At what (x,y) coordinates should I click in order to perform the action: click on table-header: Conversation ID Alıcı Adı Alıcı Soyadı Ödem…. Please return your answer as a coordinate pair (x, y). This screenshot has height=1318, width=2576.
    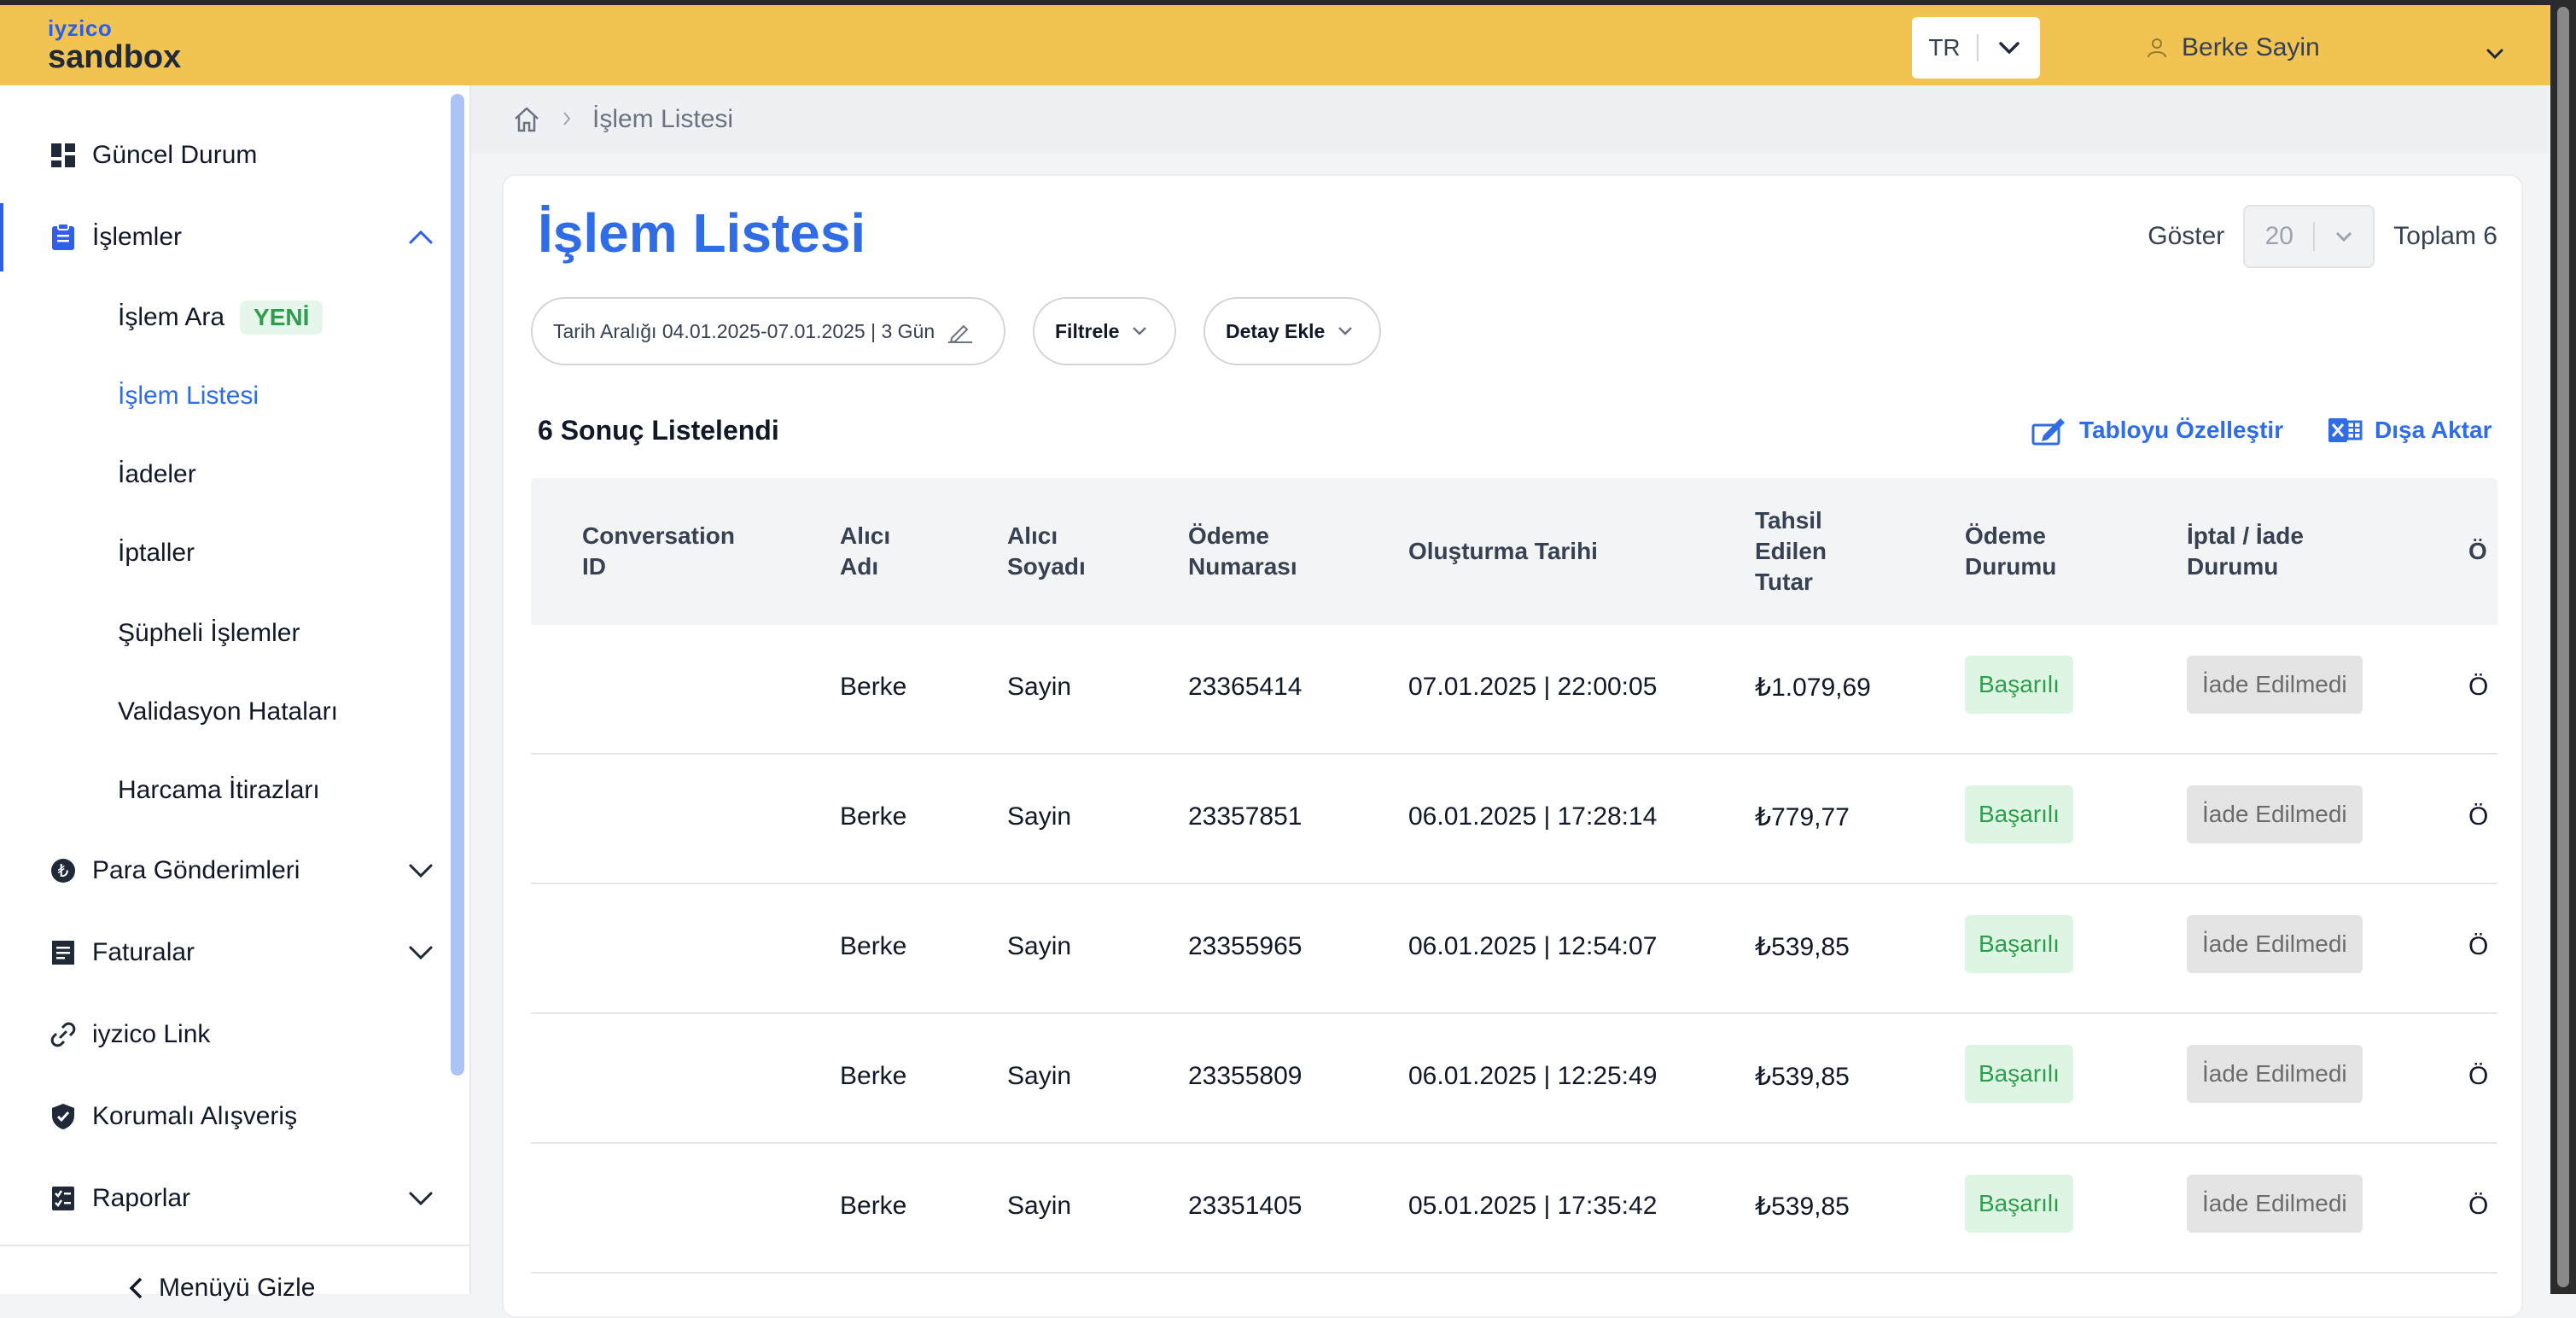
    Looking at the image, I should click on (1514, 552).